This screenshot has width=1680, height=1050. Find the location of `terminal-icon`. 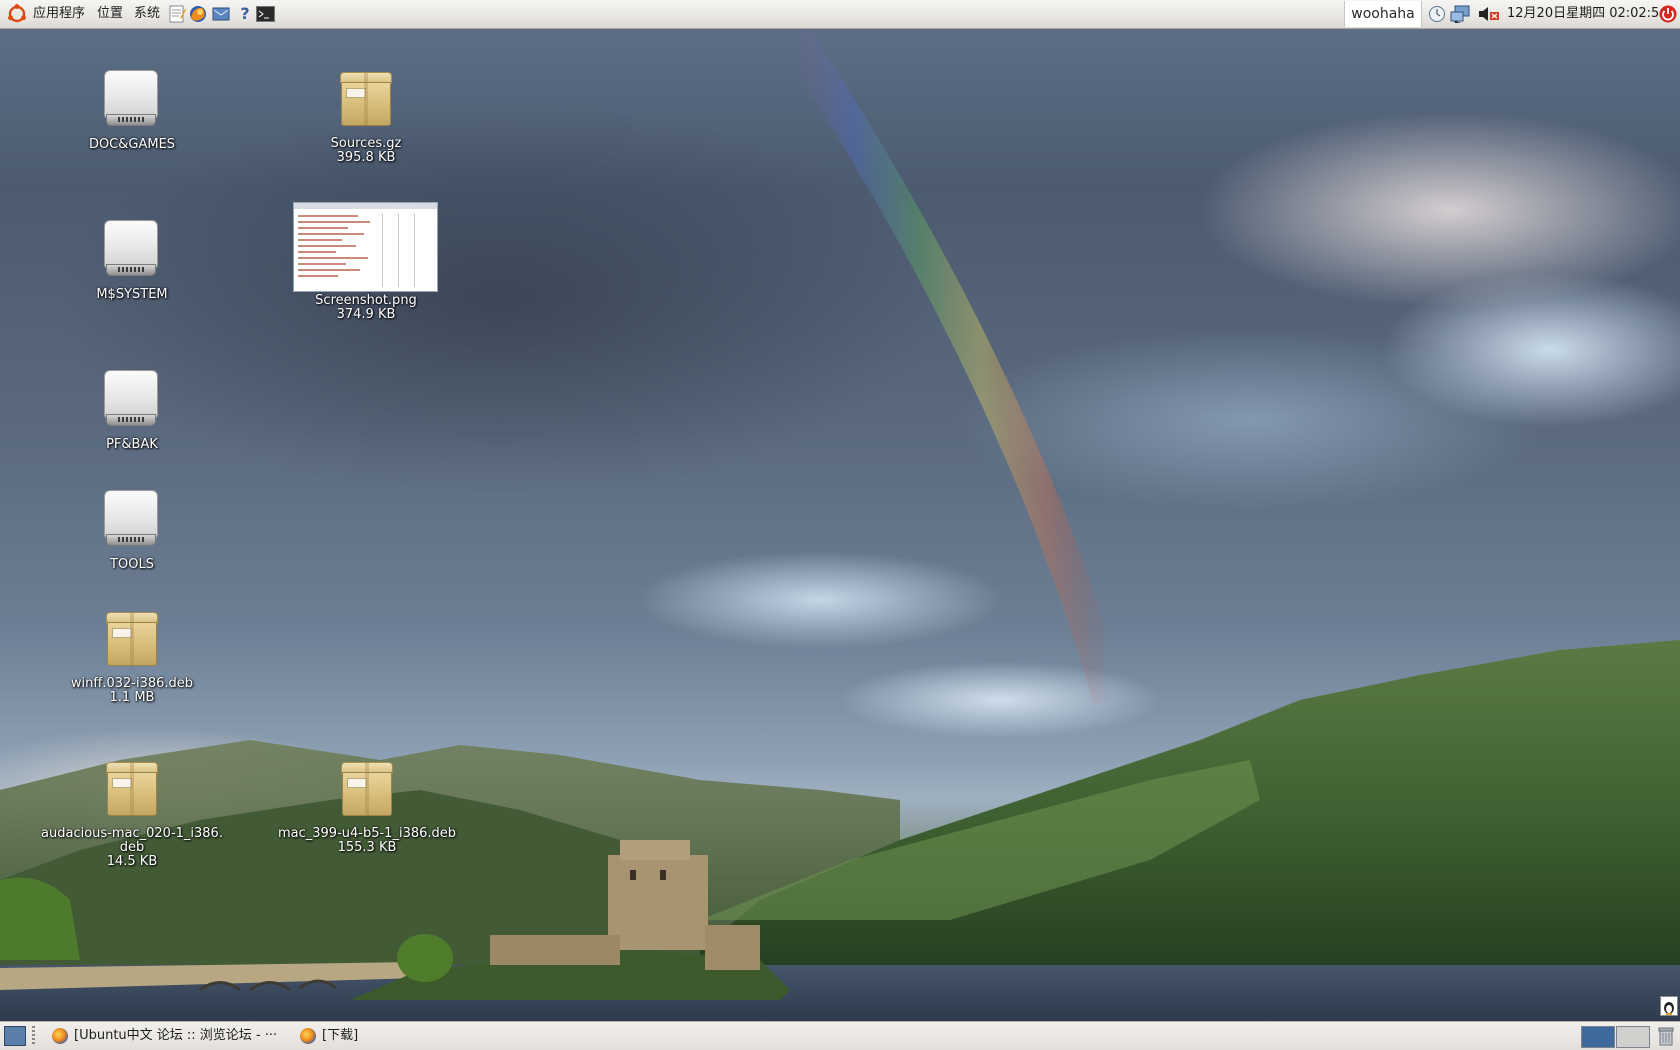

terminal-icon is located at coordinates (265, 14).